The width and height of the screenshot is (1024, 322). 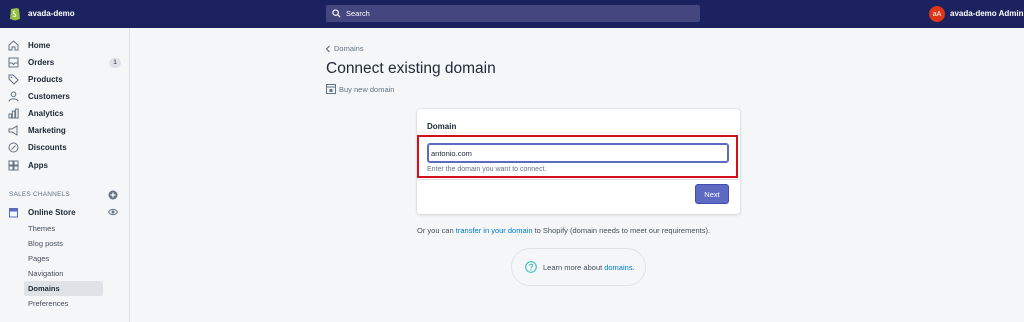 What do you see at coordinates (47, 130) in the screenshot?
I see `sidebar-item-label: Marketing` at bounding box center [47, 130].